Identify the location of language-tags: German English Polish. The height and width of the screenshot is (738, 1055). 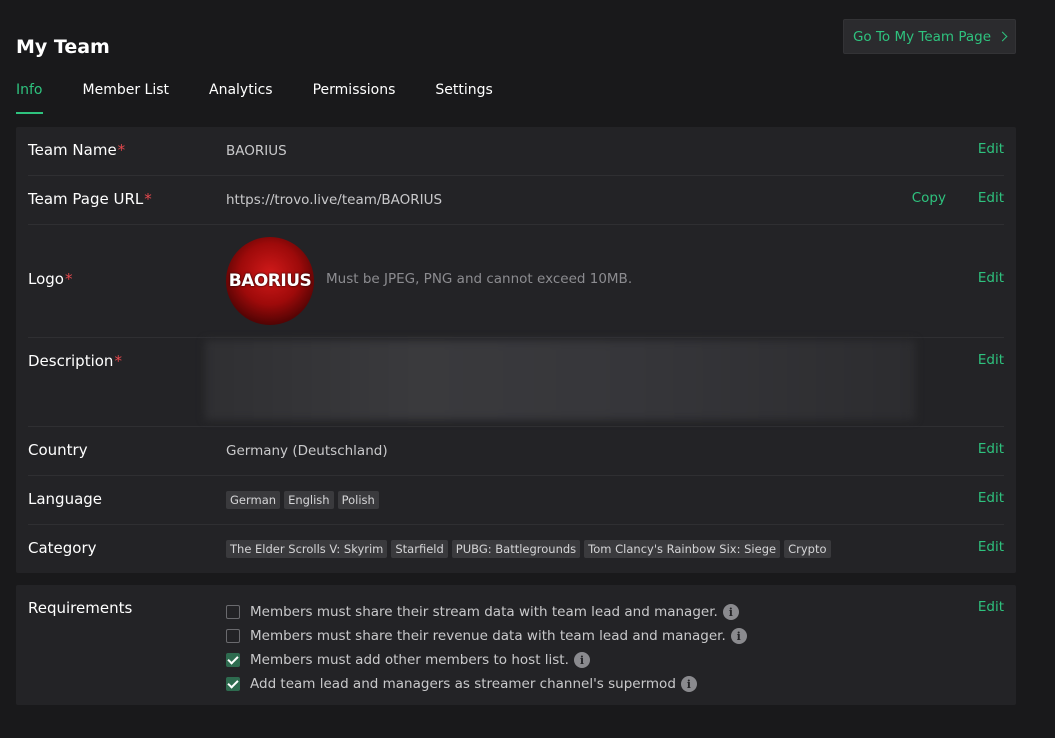
(302, 500).